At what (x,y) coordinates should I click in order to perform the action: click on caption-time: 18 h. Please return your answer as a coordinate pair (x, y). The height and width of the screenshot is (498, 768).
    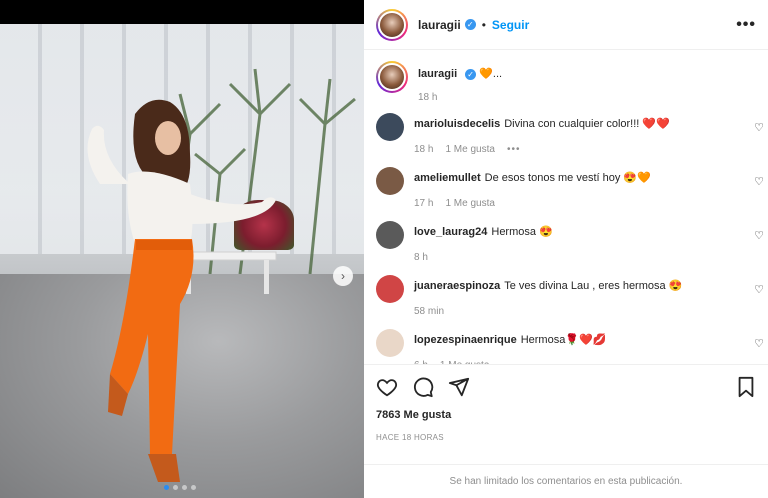
    Looking at the image, I should click on (427, 97).